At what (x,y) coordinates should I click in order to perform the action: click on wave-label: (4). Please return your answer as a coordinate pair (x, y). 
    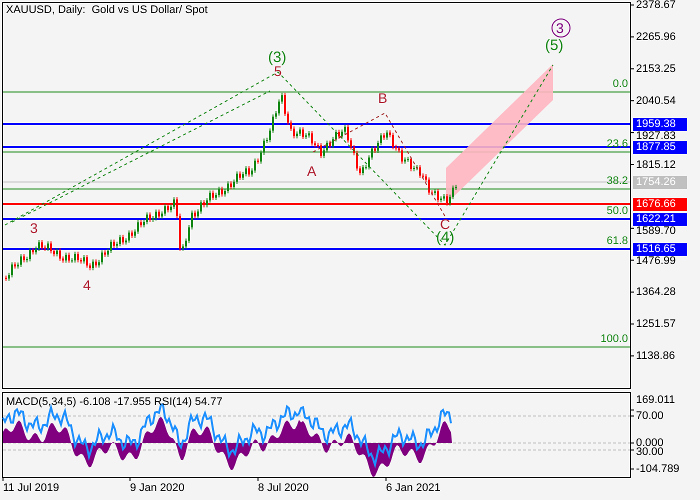
    Looking at the image, I should click on (445, 237).